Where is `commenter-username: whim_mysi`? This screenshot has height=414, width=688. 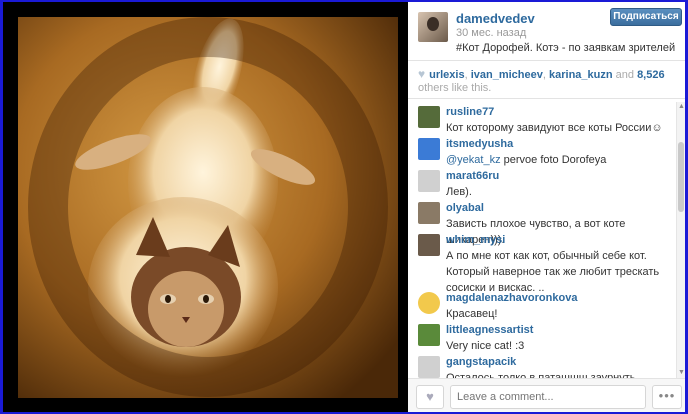
commenter-username: whim_mysi is located at coordinates (475, 240).